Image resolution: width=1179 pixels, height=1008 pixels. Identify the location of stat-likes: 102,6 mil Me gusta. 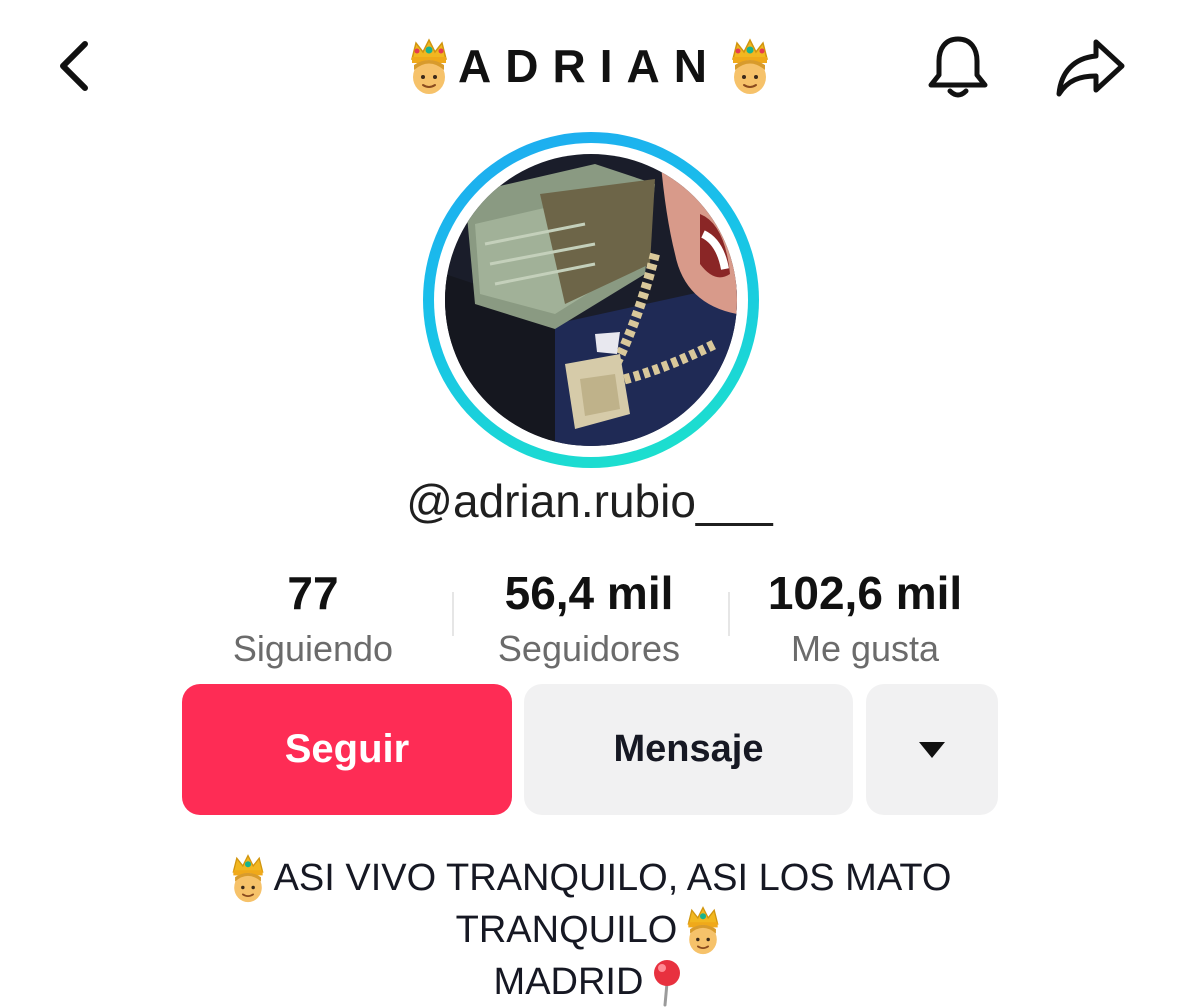
(865, 620).